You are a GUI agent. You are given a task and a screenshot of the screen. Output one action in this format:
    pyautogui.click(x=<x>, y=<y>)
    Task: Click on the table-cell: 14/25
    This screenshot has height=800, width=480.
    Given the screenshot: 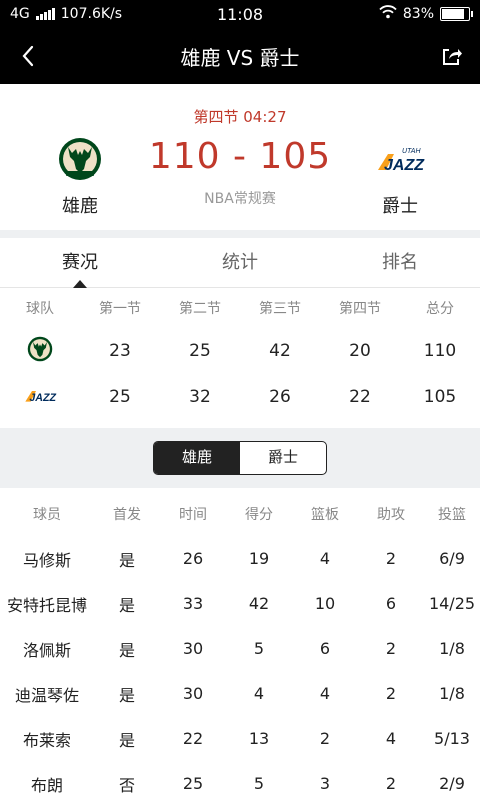 What is the action you would take?
    pyautogui.click(x=452, y=603)
    